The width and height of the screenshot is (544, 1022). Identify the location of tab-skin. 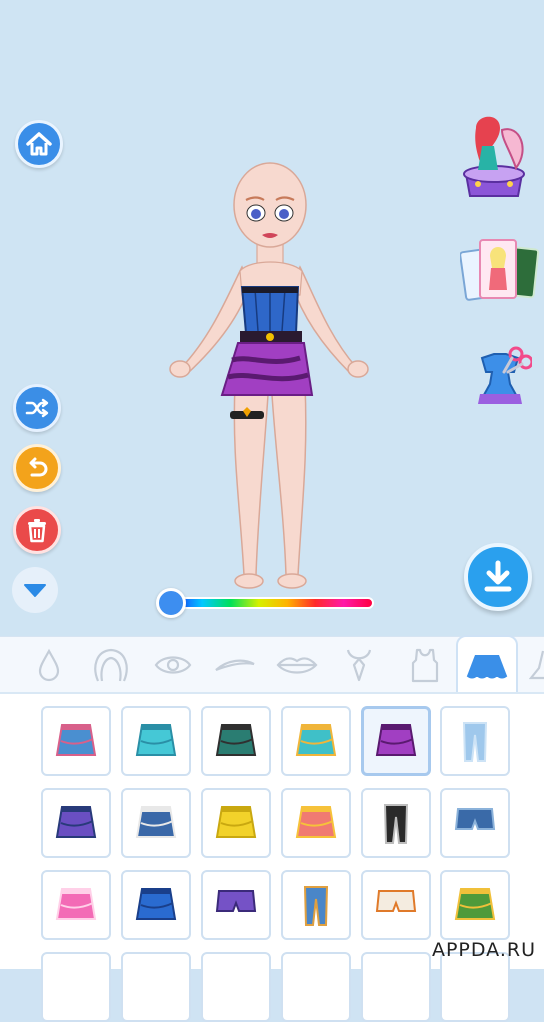
(49, 665).